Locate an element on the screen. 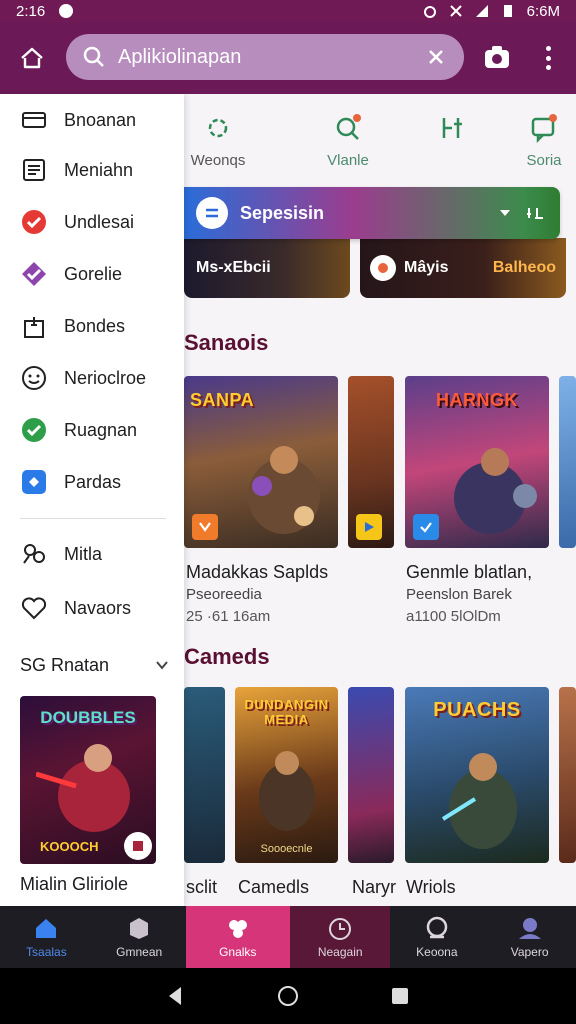 The image size is (576, 1024). home-outline-button is located at coordinates (32, 58).